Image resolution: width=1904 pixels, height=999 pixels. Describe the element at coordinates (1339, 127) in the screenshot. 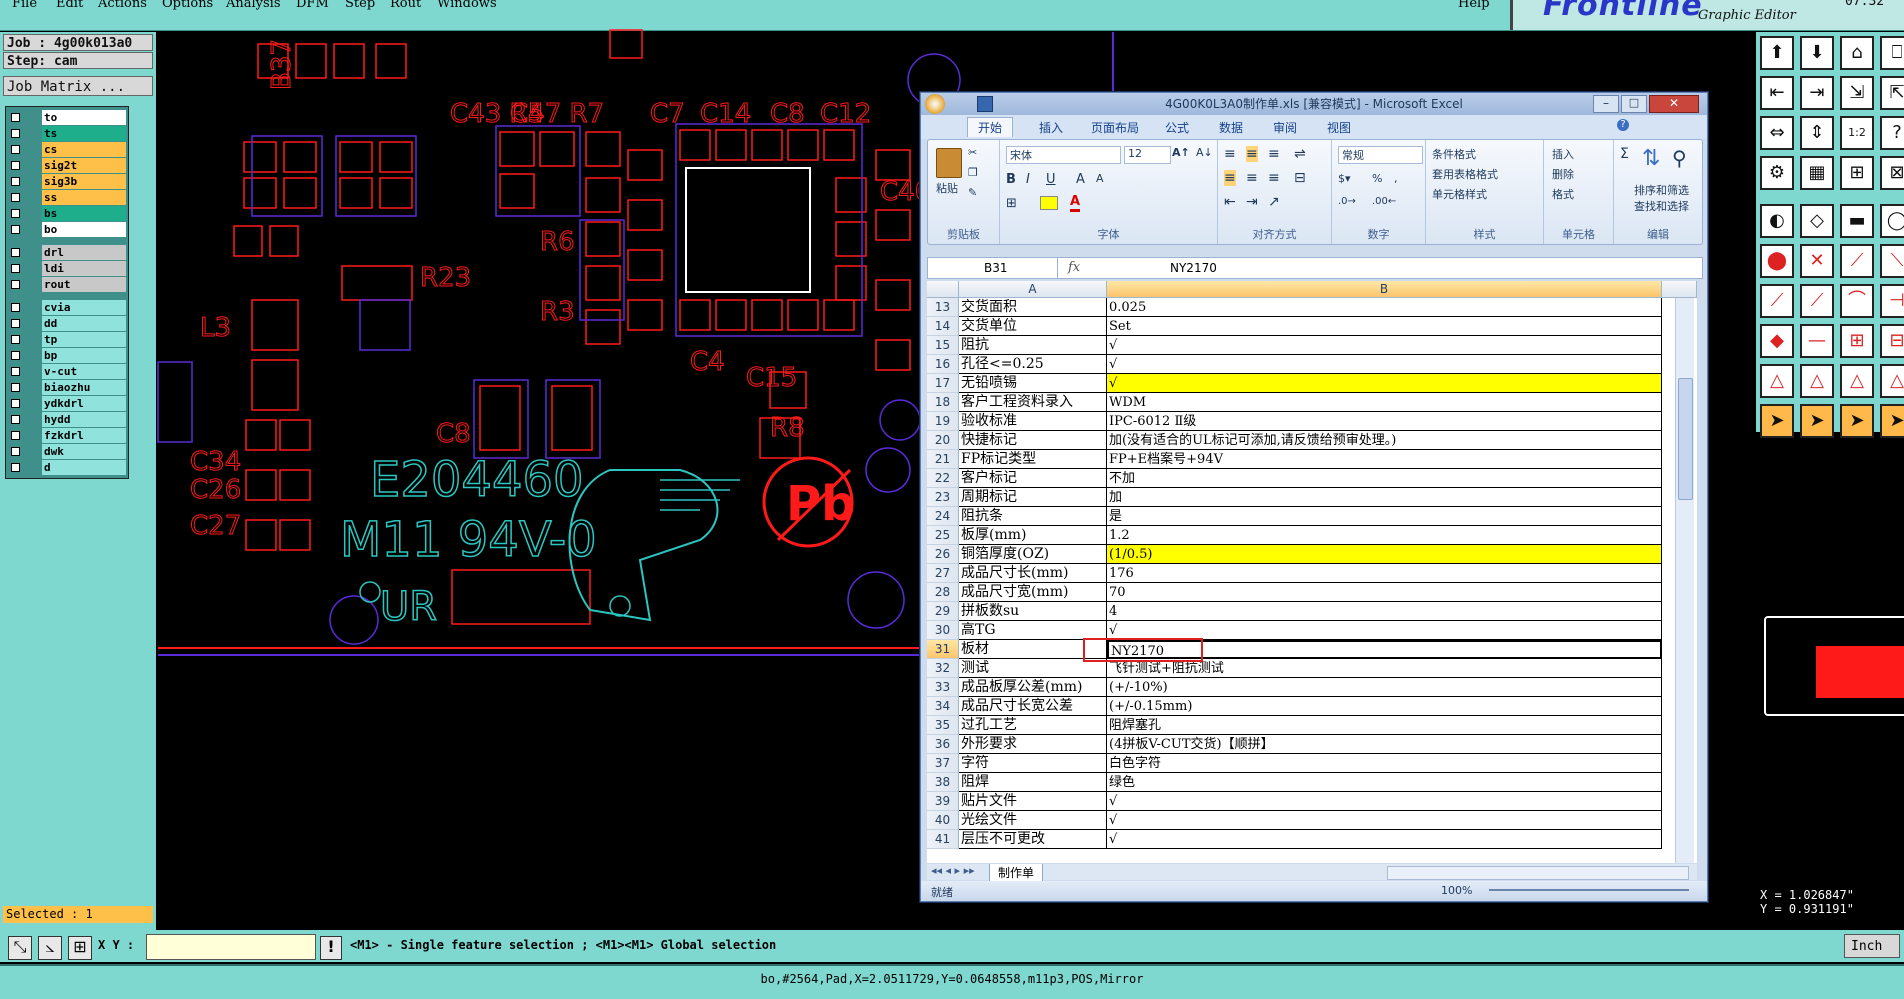

I see `tab-view: 视图` at that location.